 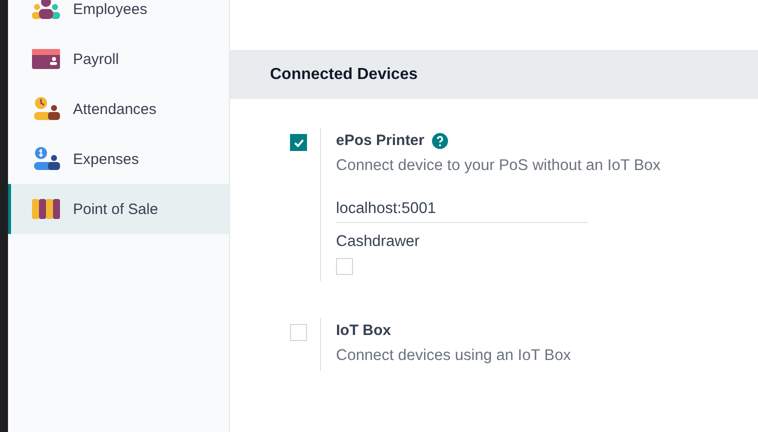 I want to click on help-icon, so click(x=440, y=140).